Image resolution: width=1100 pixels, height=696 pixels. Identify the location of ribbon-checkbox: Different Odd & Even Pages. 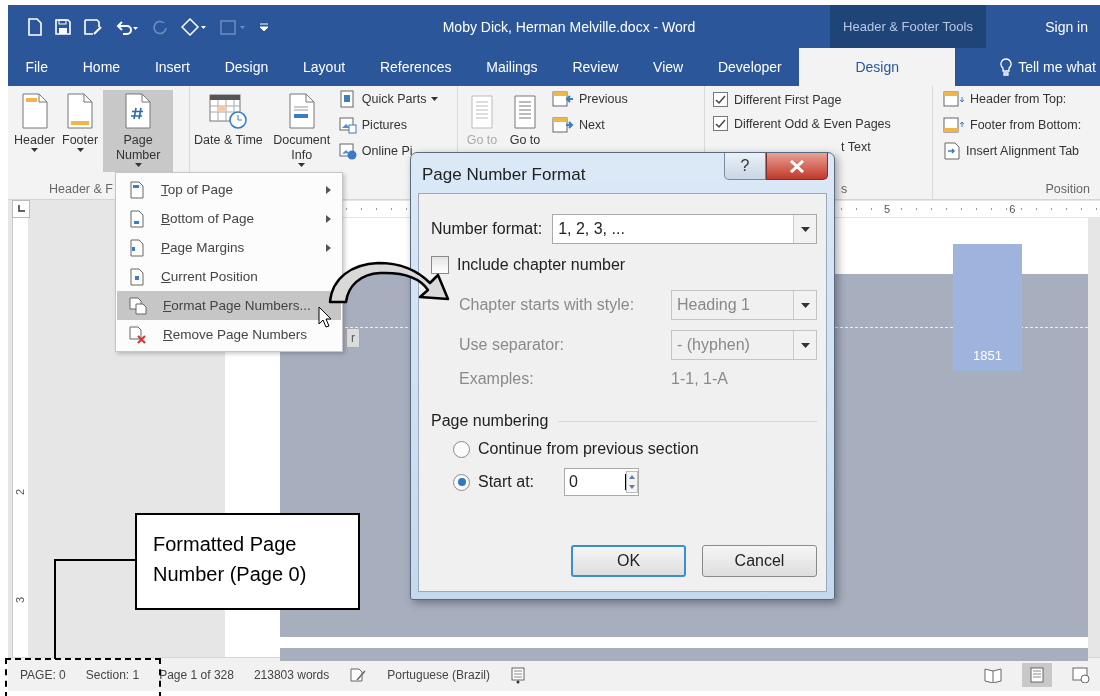
(802, 123).